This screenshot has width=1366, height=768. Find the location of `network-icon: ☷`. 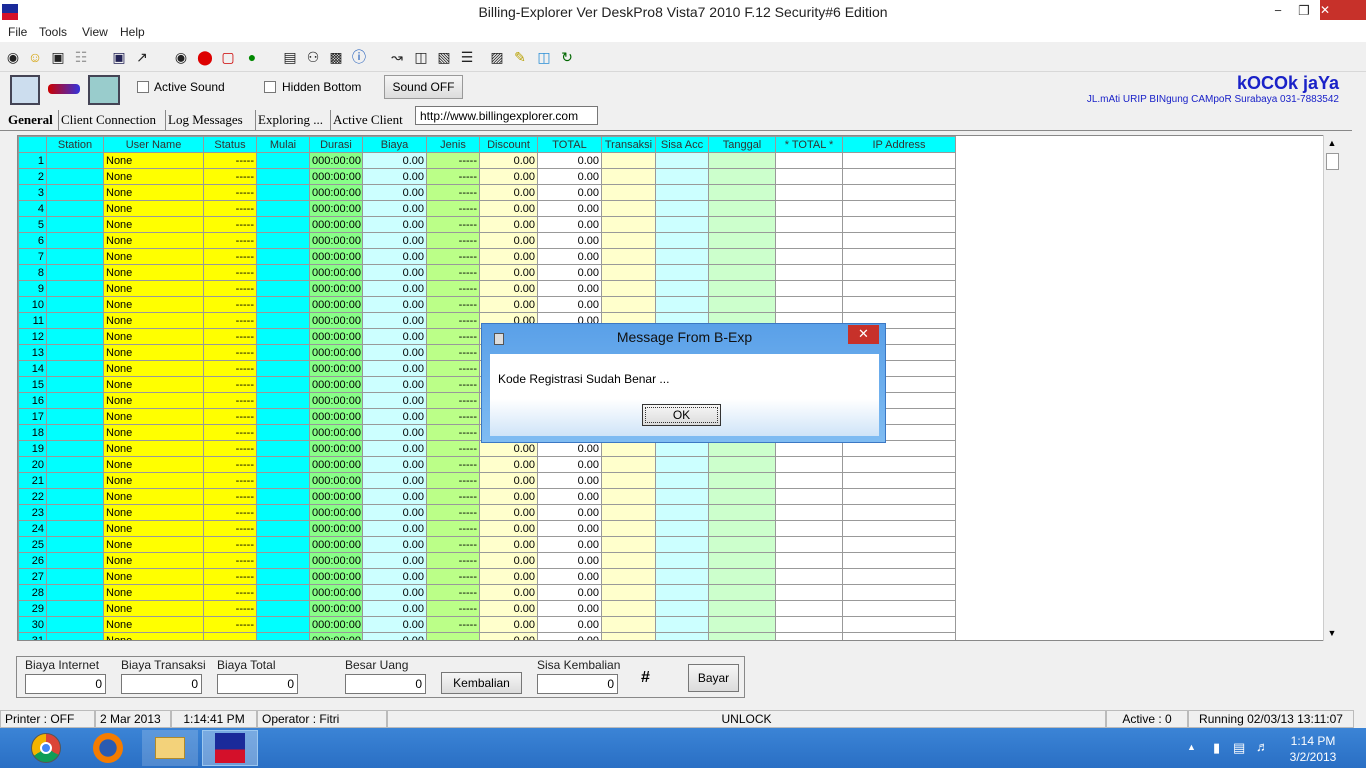

network-icon: ☷ is located at coordinates (81, 57).